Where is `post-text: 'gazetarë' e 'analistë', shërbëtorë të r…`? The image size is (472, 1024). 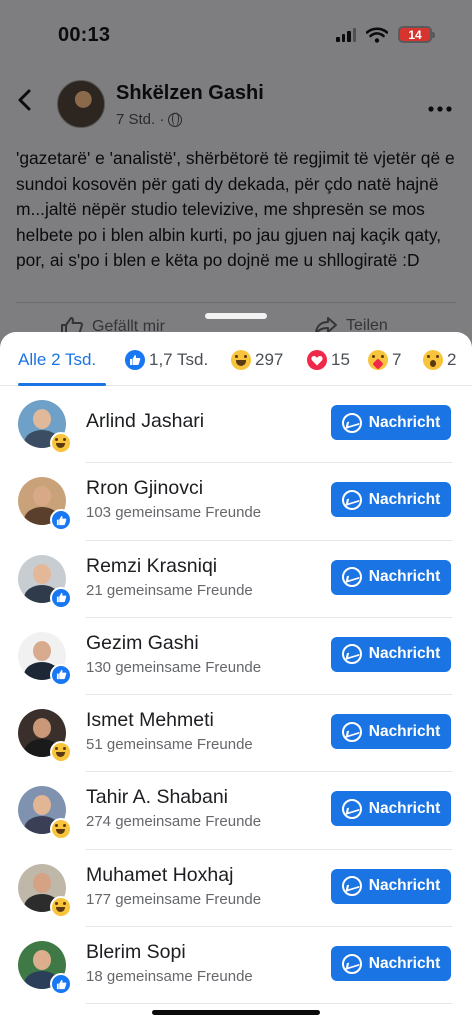 post-text: 'gazetarë' e 'analistë', shërbëtorë të r… is located at coordinates (235, 209).